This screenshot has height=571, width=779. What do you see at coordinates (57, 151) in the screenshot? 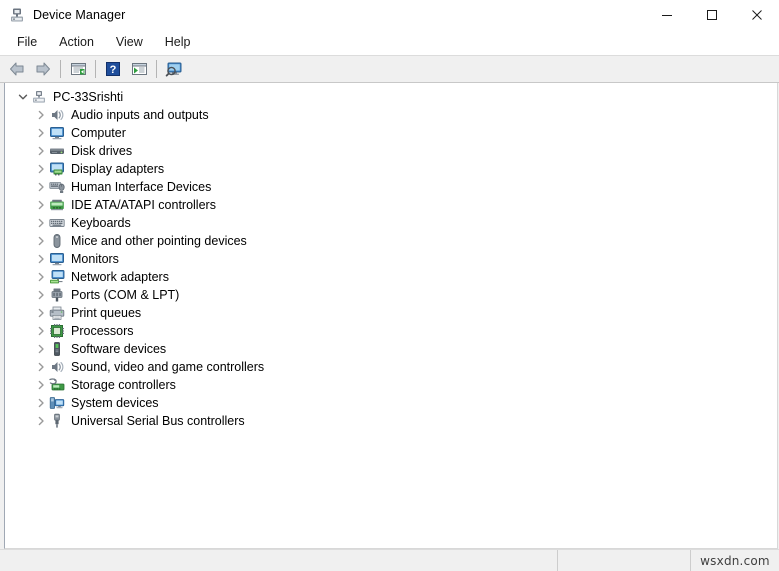
I see `disk-drive-icon` at bounding box center [57, 151].